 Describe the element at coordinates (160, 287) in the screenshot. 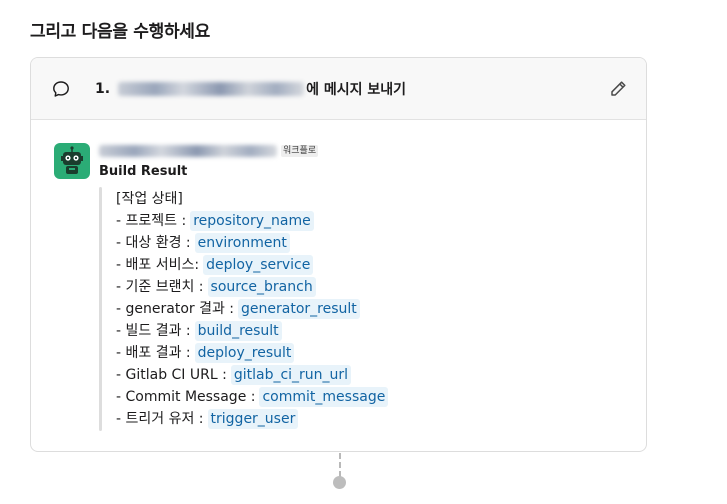

I see `line-label: - 기준 브랜치 :` at that location.